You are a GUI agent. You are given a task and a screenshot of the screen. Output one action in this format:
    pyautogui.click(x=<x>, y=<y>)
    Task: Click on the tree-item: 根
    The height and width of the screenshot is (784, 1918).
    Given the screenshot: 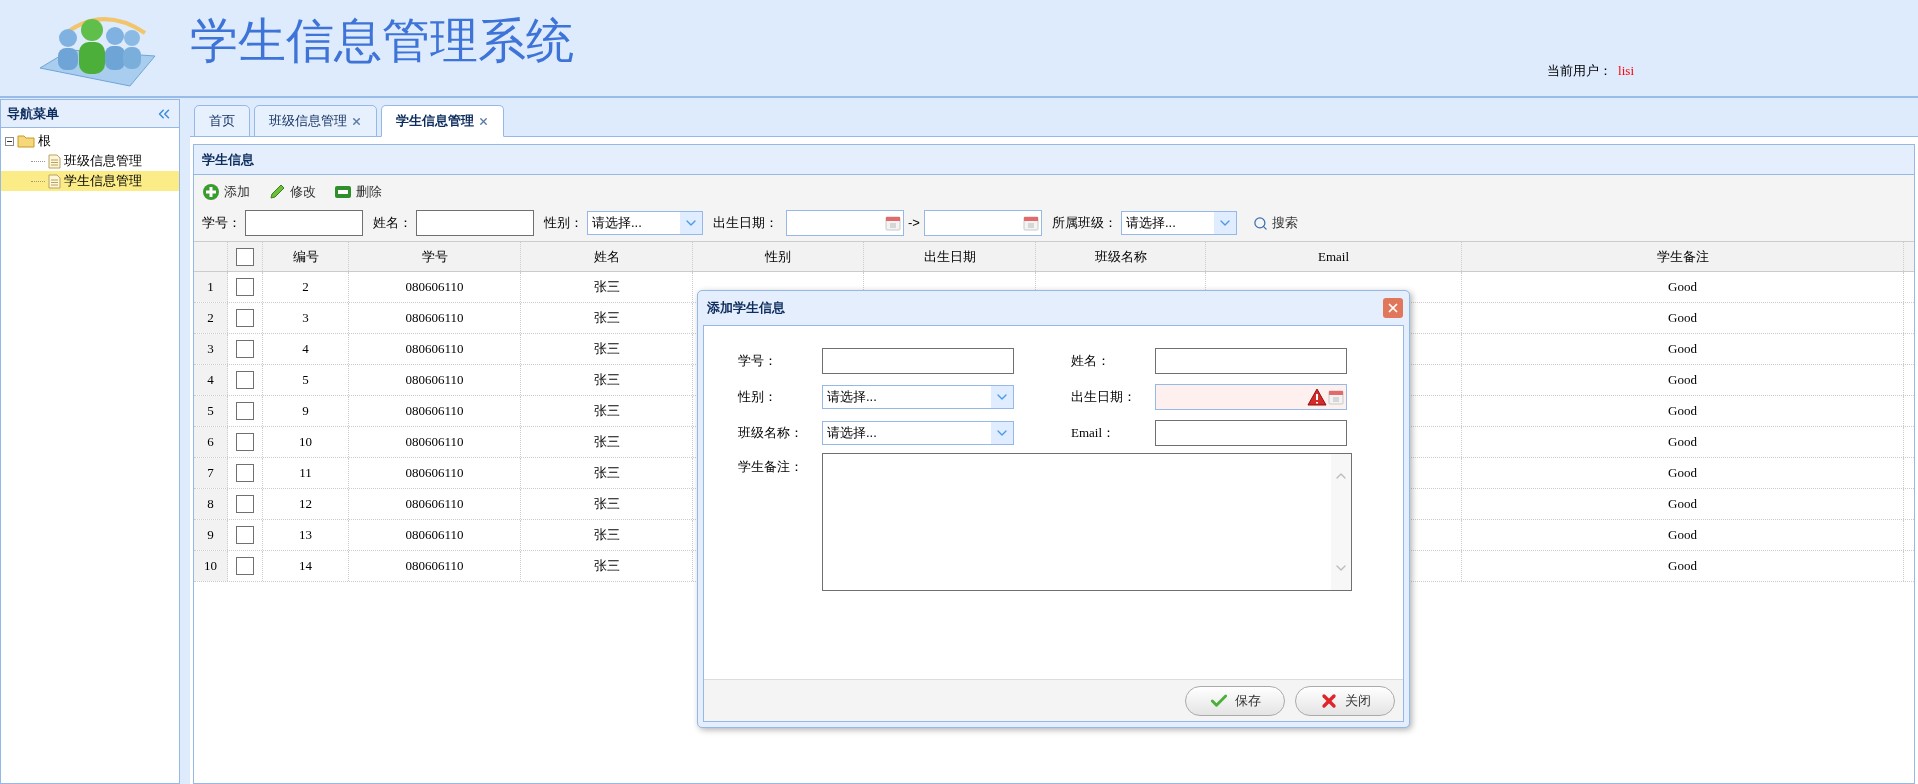 What is the action you would take?
    pyautogui.click(x=90, y=141)
    